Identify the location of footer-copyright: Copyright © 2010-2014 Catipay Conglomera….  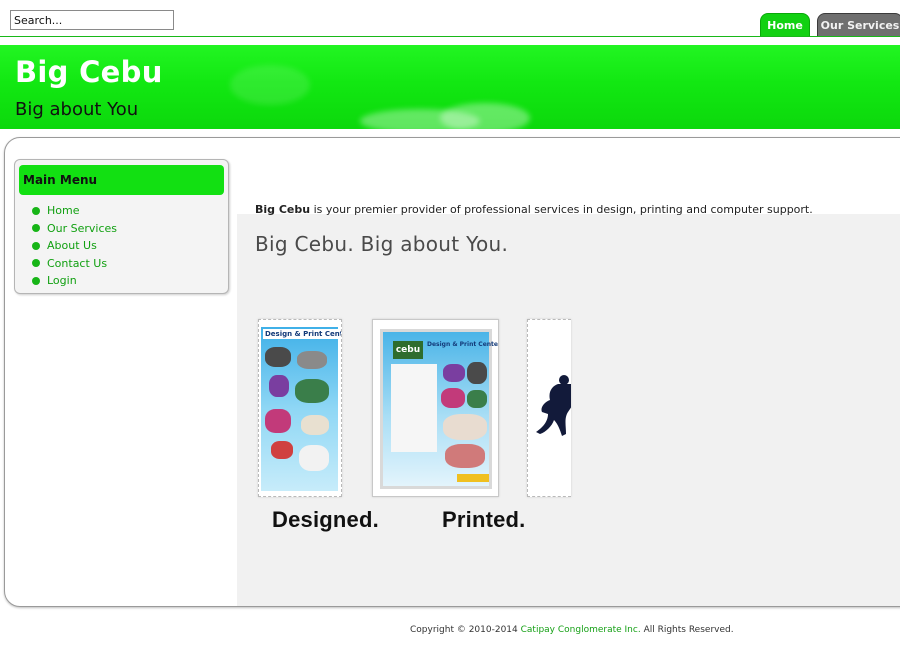
(572, 630).